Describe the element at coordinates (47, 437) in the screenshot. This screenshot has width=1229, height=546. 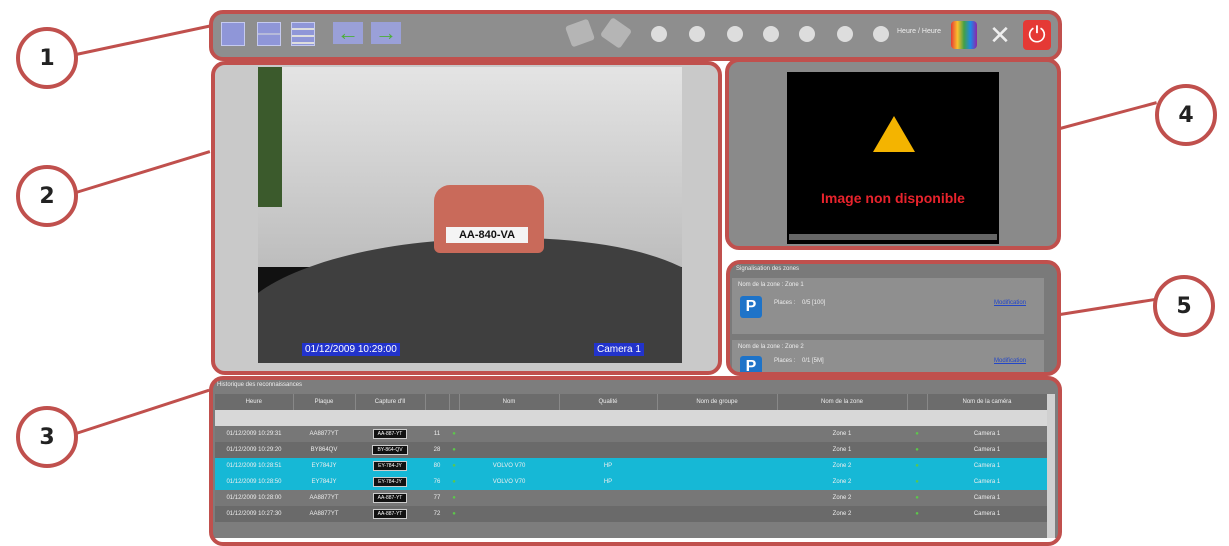
I see `callout-3: 3` at that location.